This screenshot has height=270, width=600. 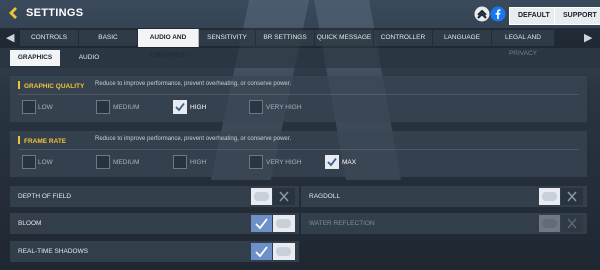 I want to click on tab-quick-message: QUICK MESSAGE, so click(x=344, y=38).